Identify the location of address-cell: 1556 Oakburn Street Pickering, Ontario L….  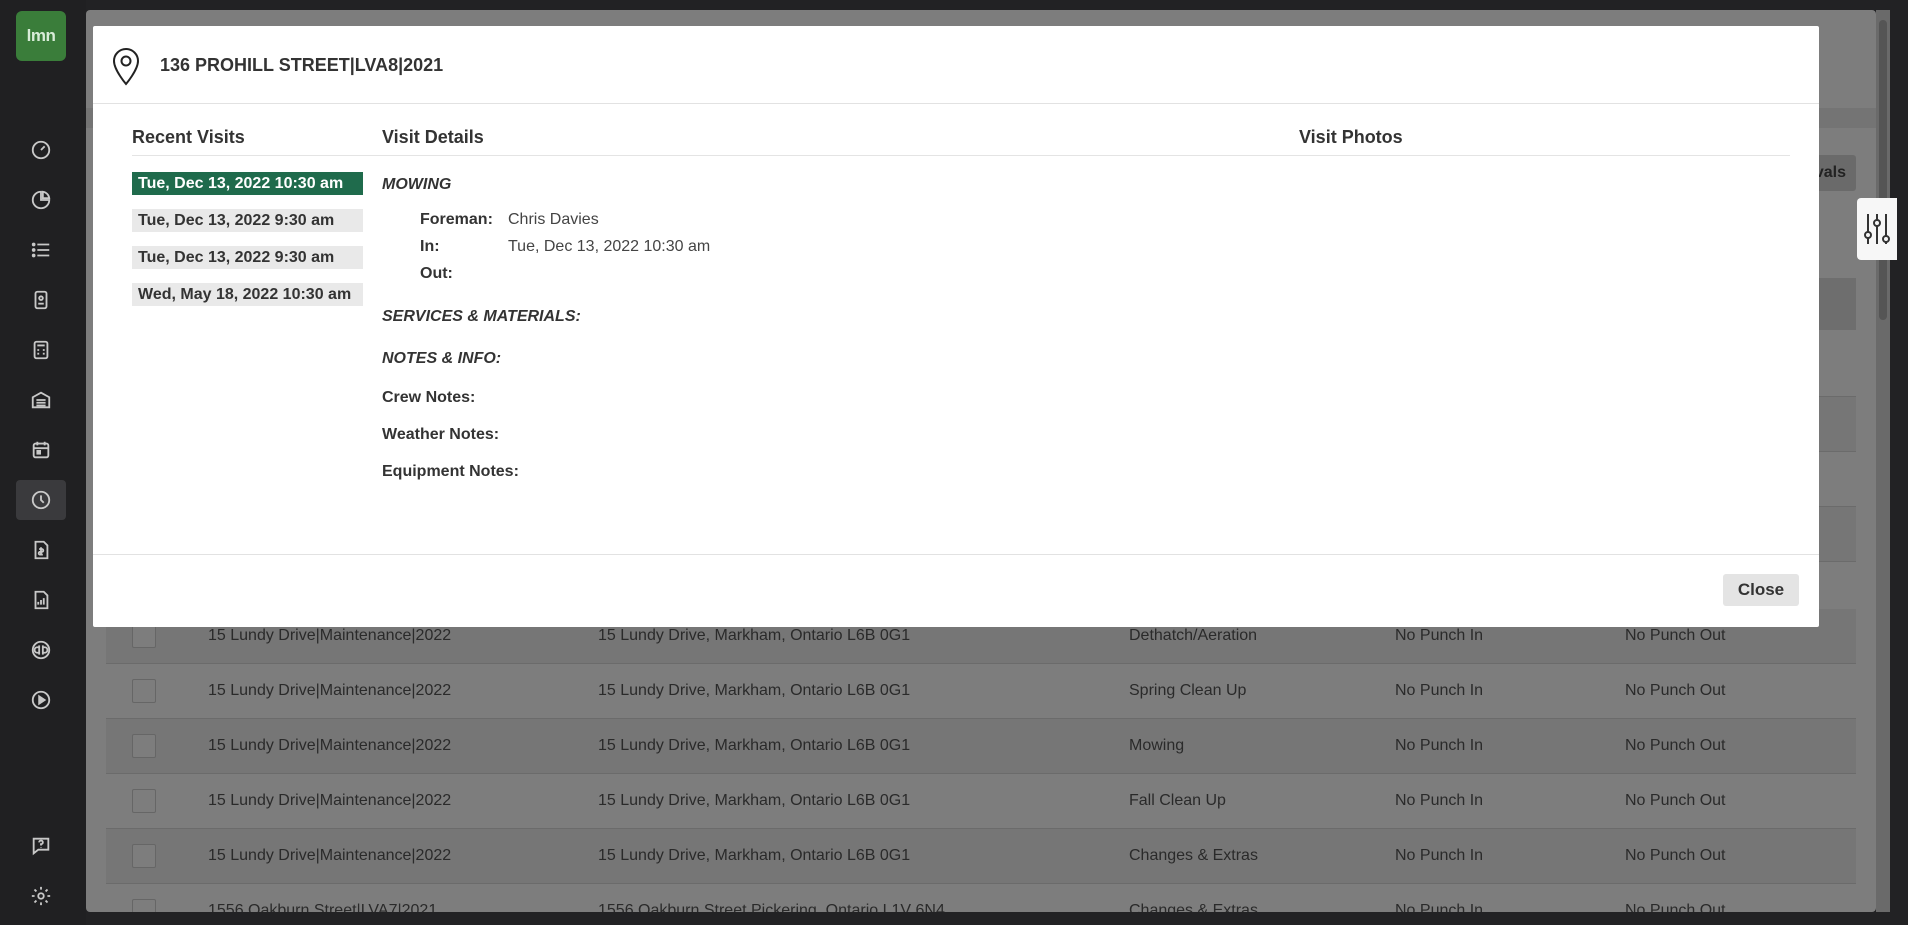
(771, 907).